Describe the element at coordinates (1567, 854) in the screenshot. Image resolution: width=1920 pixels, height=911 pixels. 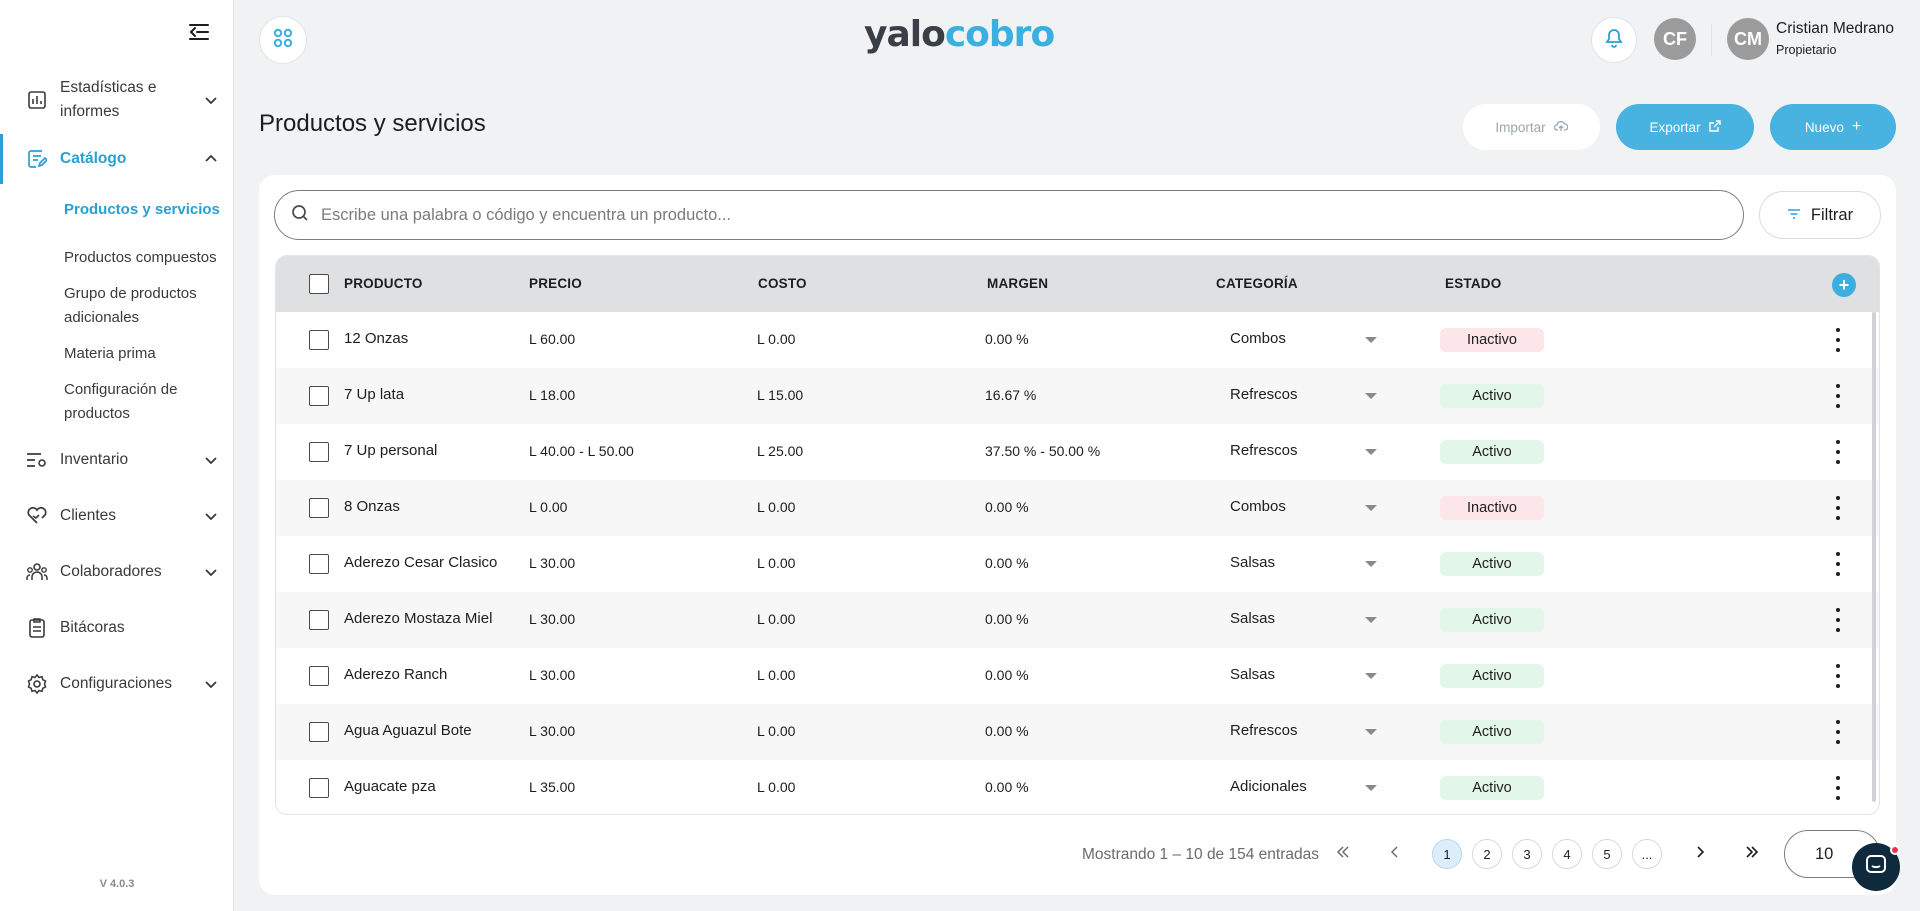
I see `page-button-4: 4` at that location.